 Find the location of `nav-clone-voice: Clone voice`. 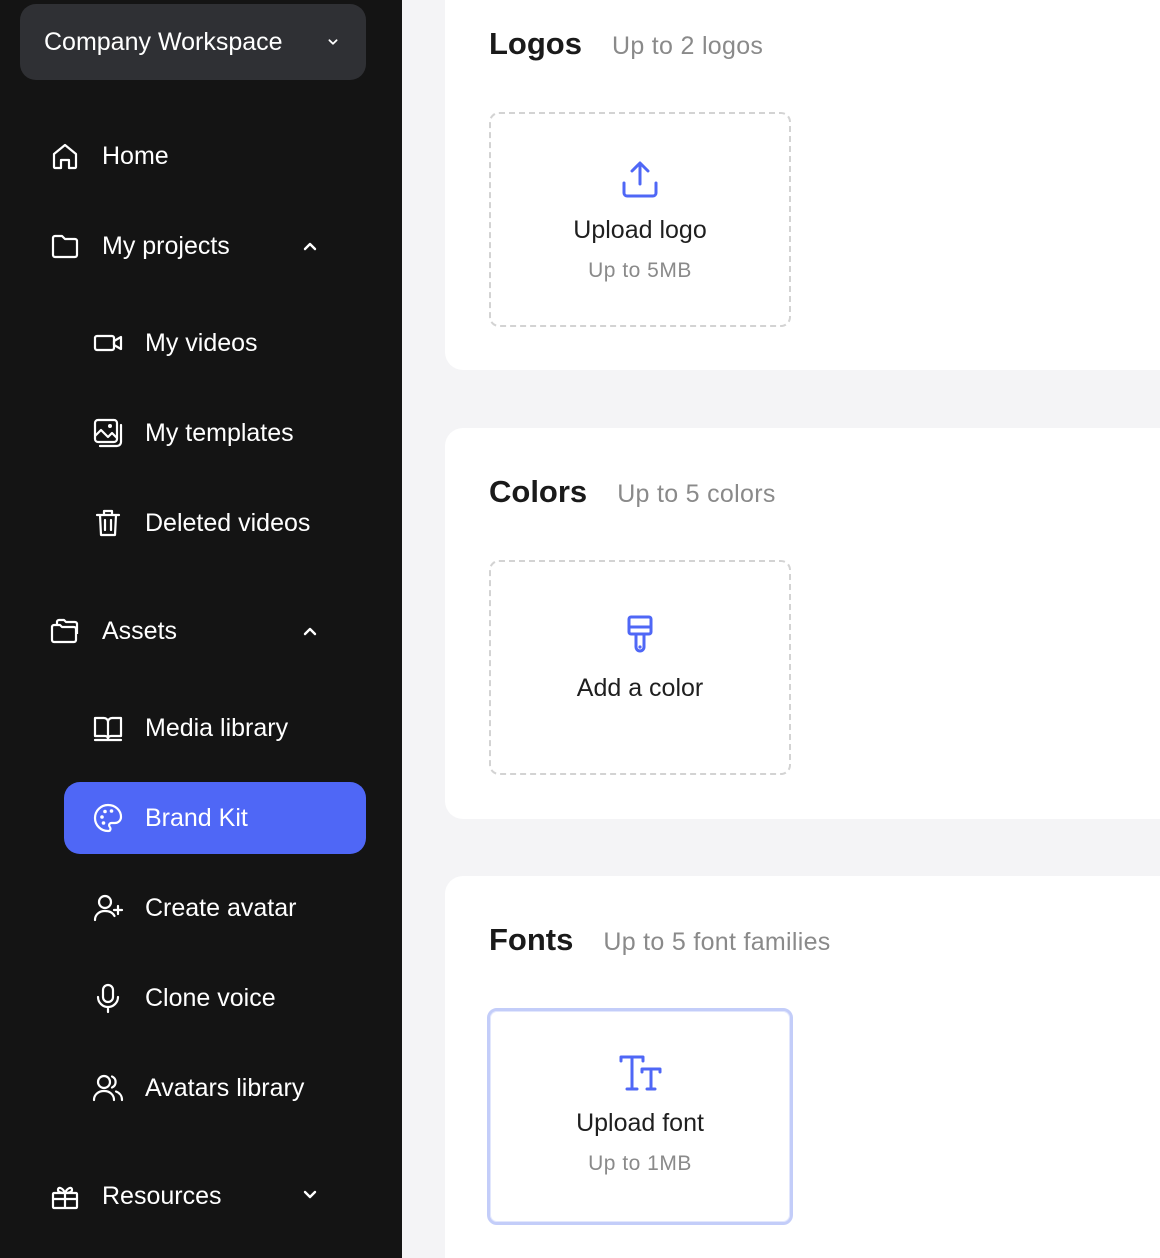

nav-clone-voice: Clone voice is located at coordinates (215, 998).